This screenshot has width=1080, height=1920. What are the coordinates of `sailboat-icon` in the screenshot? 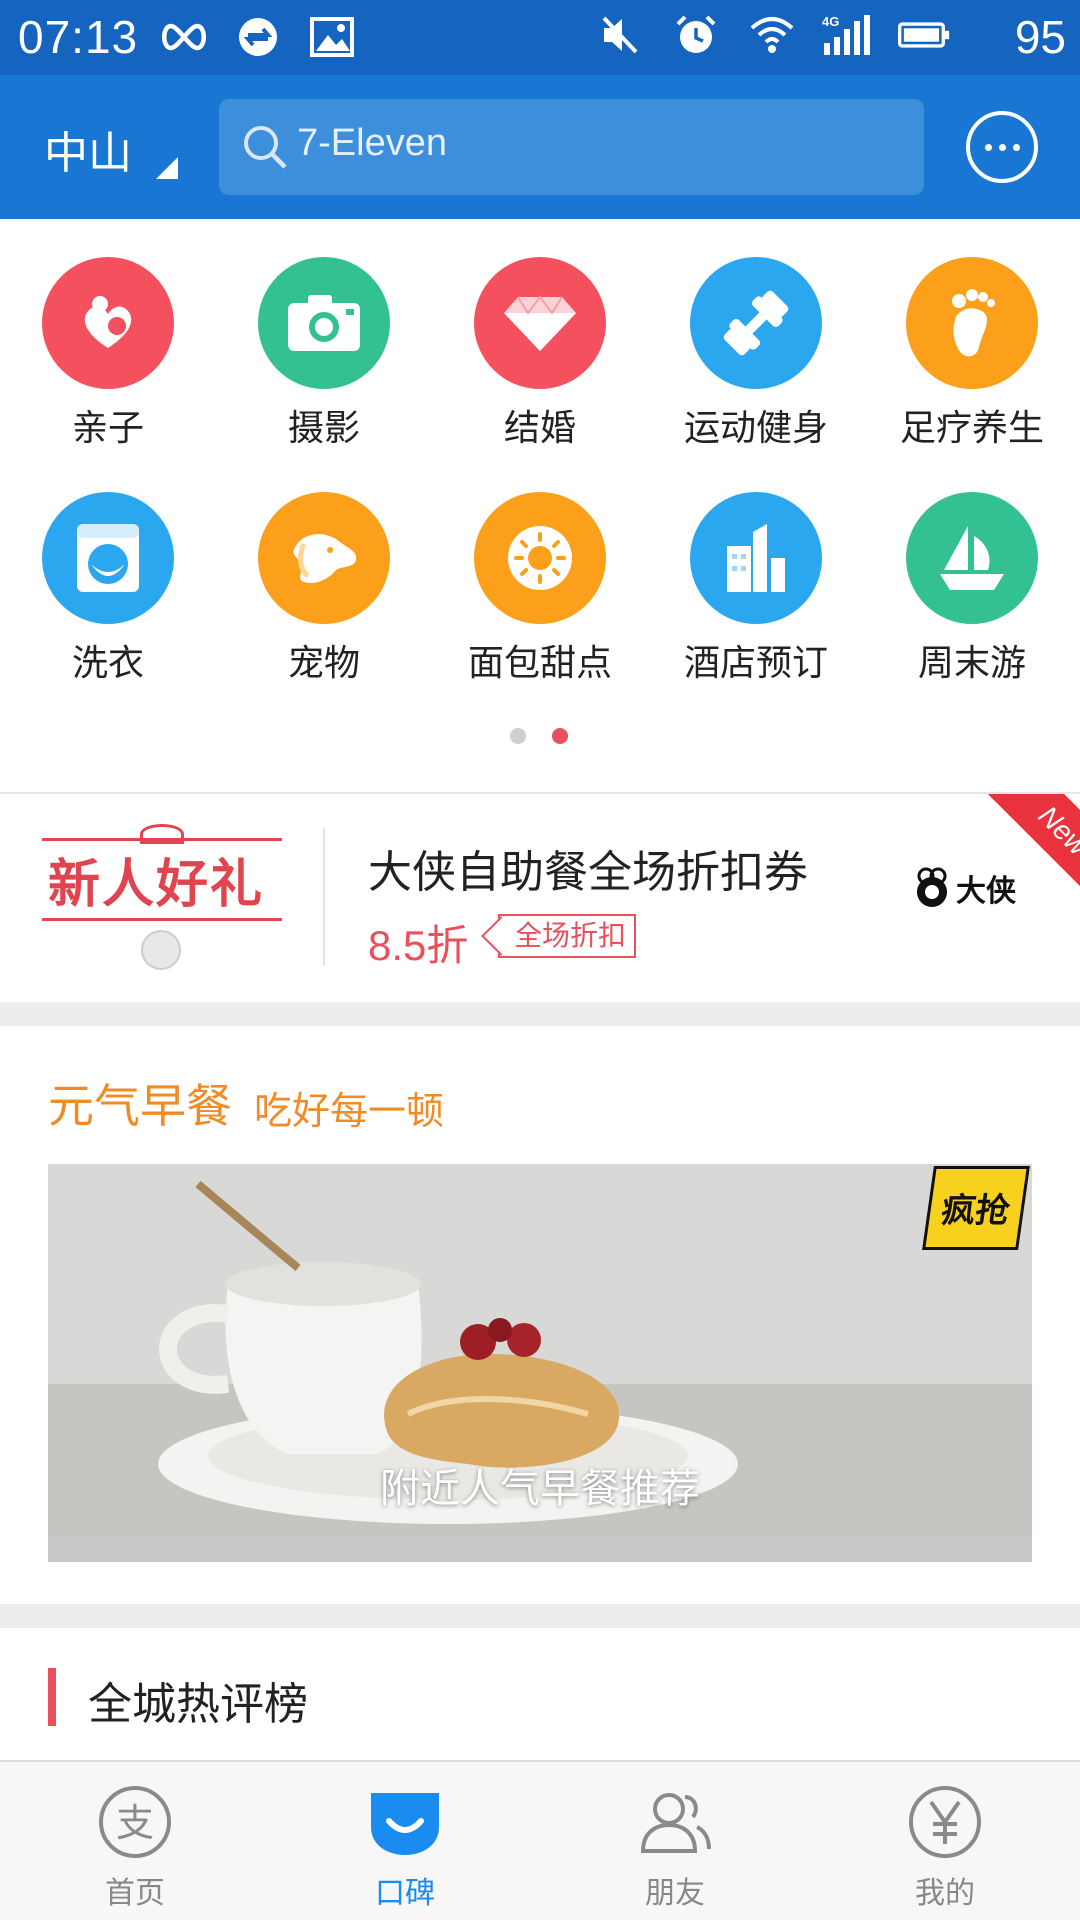 It's located at (972, 558).